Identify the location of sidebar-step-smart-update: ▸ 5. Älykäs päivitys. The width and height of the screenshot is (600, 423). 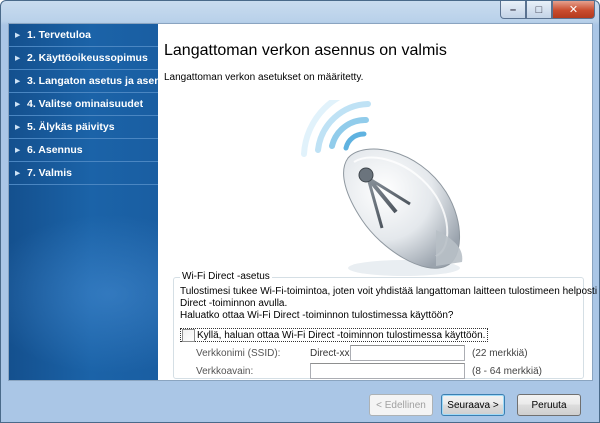
(83, 127).